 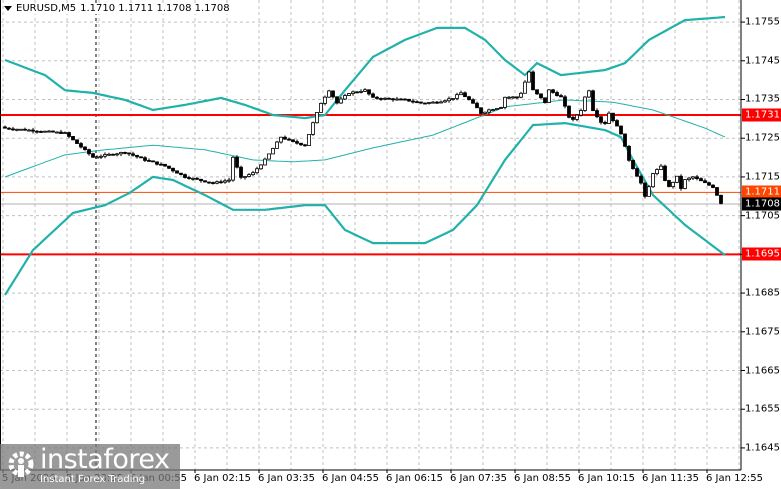 I want to click on price-tick-label: 1.1735, so click(x=762, y=99).